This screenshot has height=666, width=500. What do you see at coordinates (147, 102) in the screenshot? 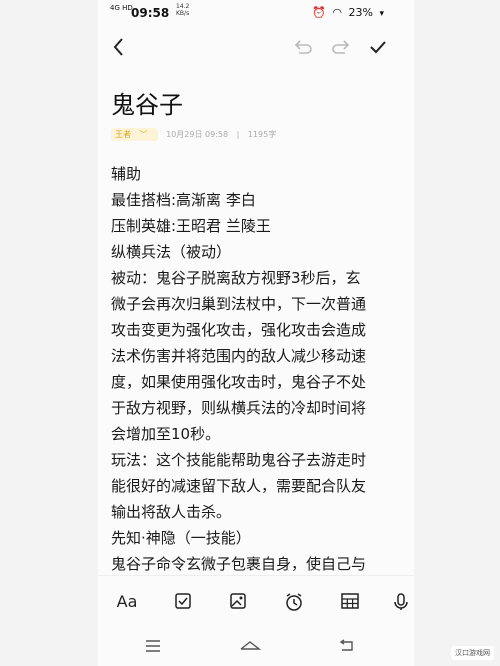
I see `note-title: 鬼谷子` at bounding box center [147, 102].